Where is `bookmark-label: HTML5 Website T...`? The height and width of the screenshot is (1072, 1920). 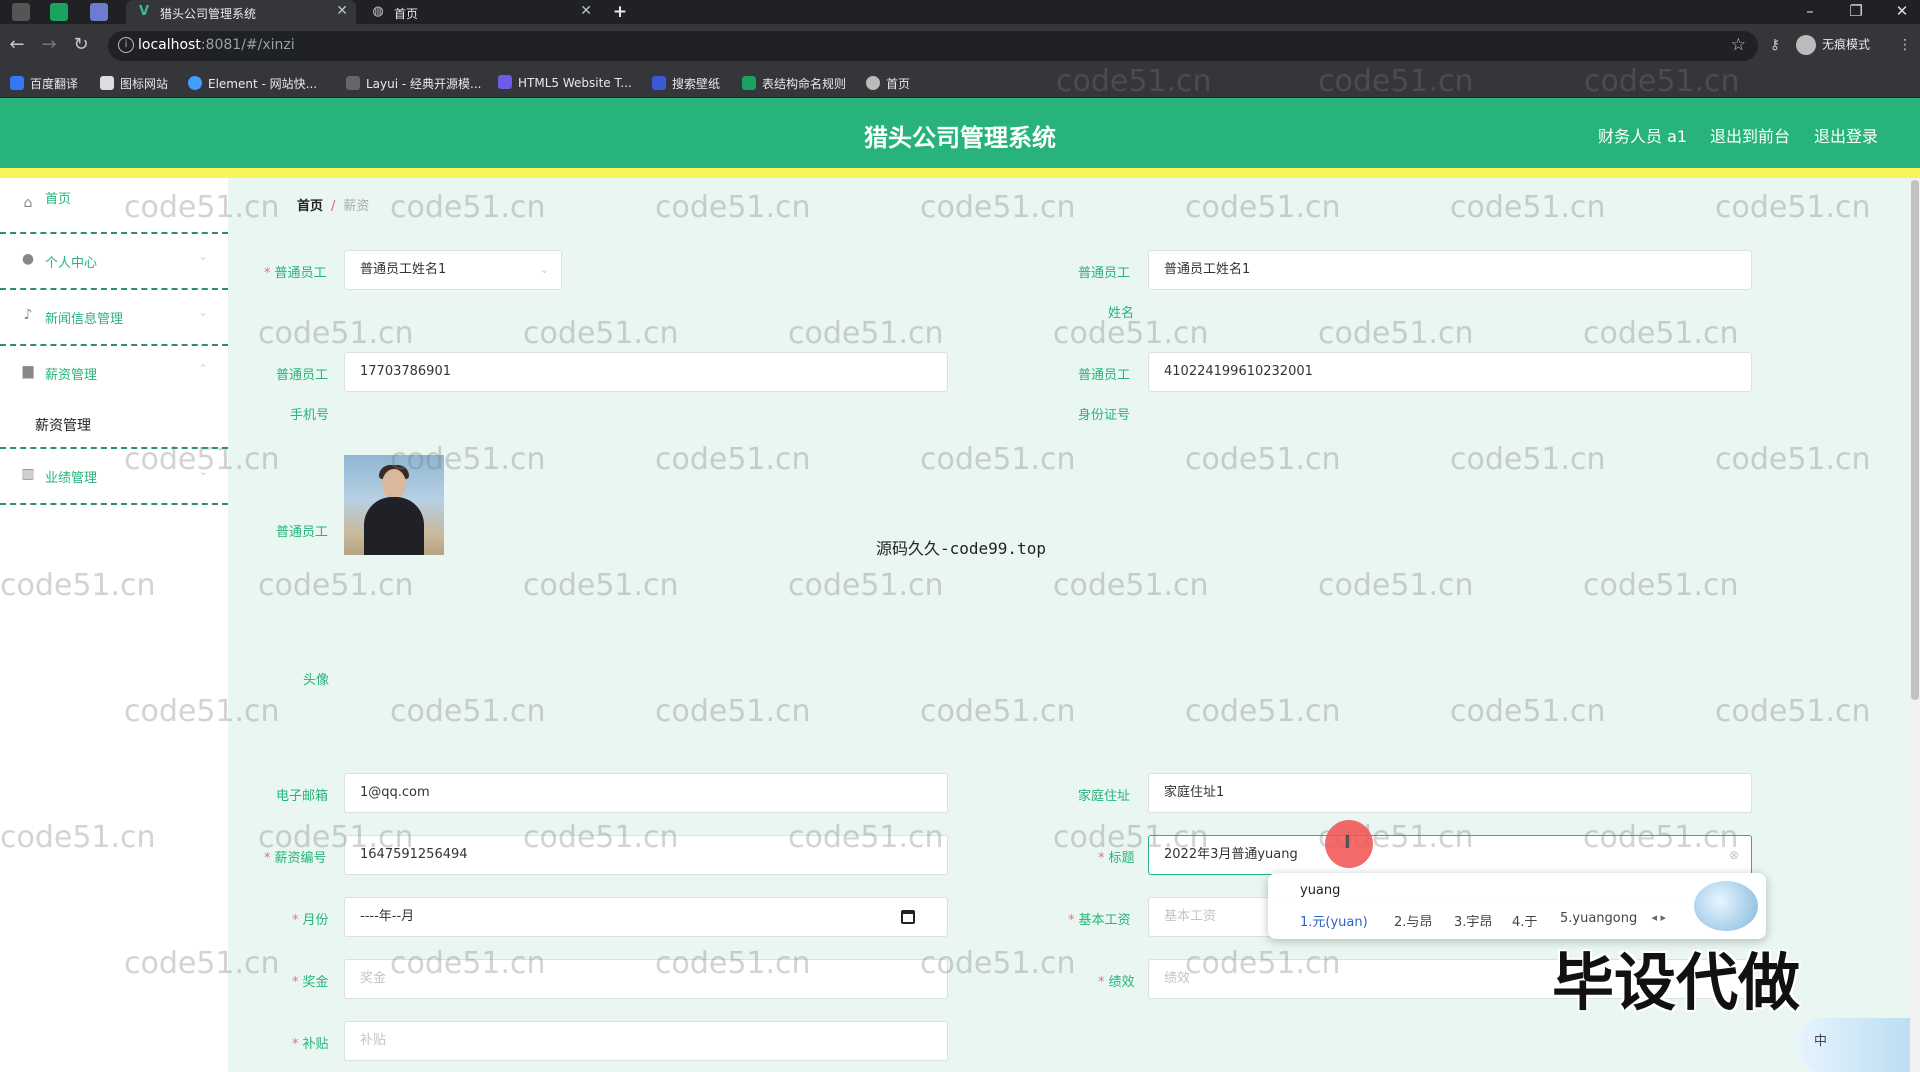
bookmark-label: HTML5 Website T... is located at coordinates (575, 83).